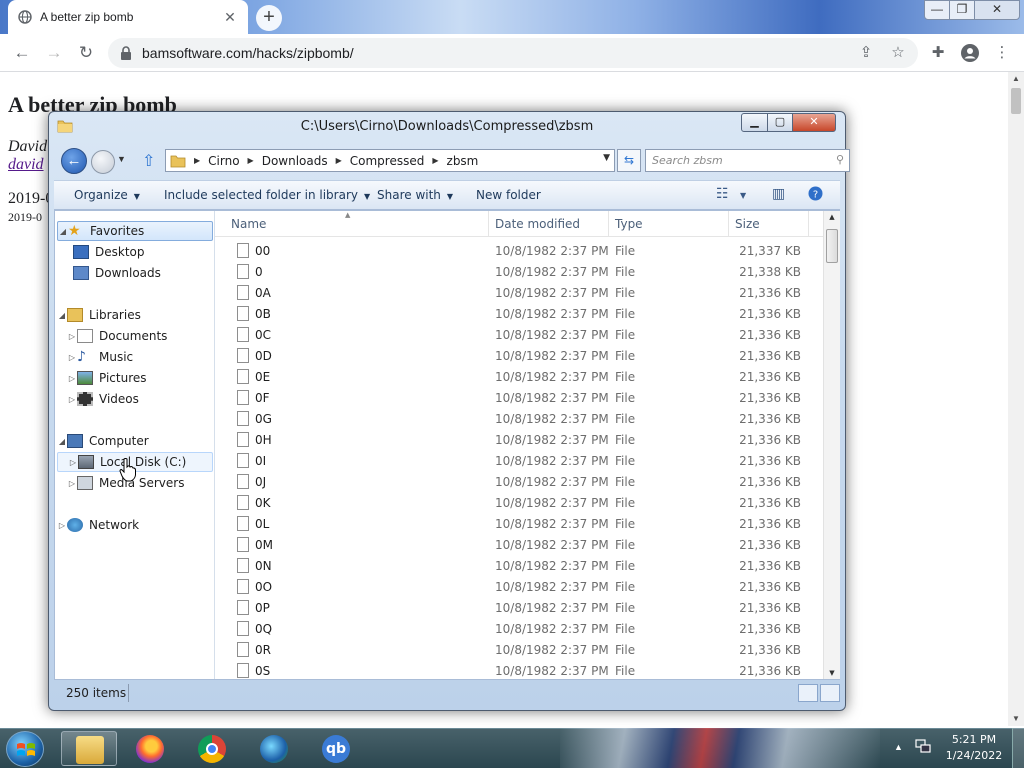 The height and width of the screenshot is (768, 1024). Describe the element at coordinates (549, 224) in the screenshot. I see `column-header-date: Date modified` at that location.